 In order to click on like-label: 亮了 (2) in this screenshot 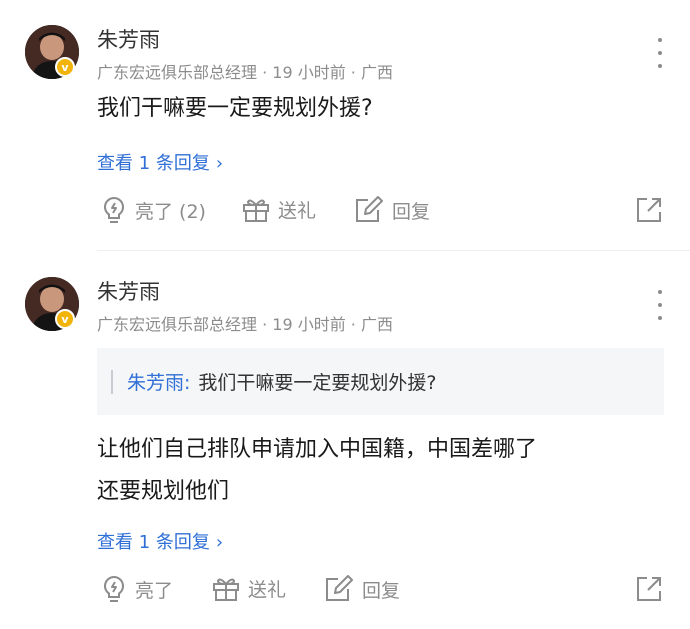, I will do `click(170, 211)`.